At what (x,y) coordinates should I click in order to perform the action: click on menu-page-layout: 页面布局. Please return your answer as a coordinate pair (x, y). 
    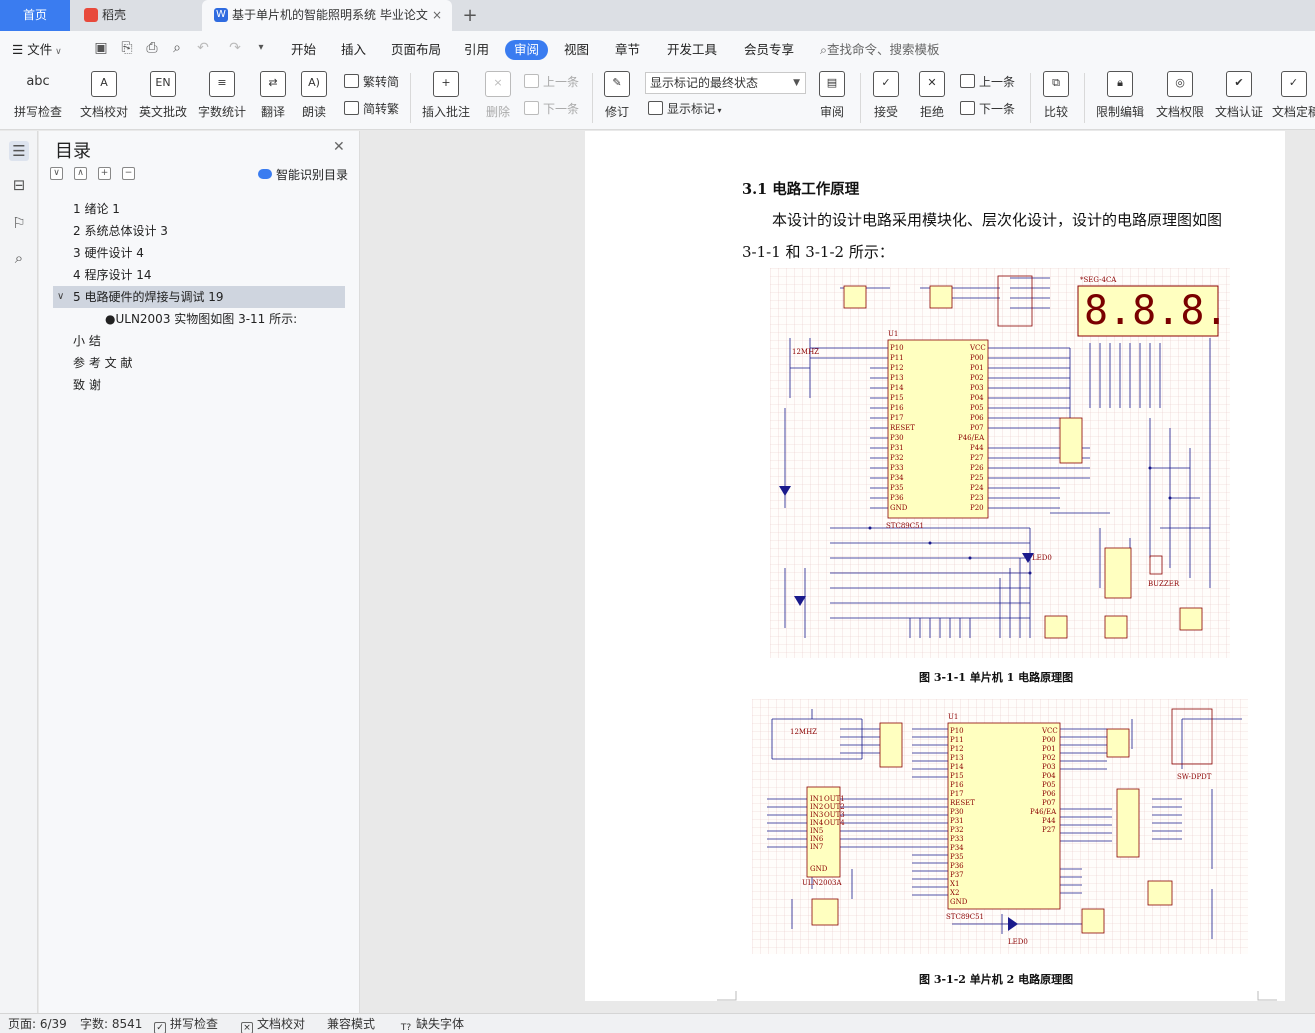
    Looking at the image, I should click on (416, 50).